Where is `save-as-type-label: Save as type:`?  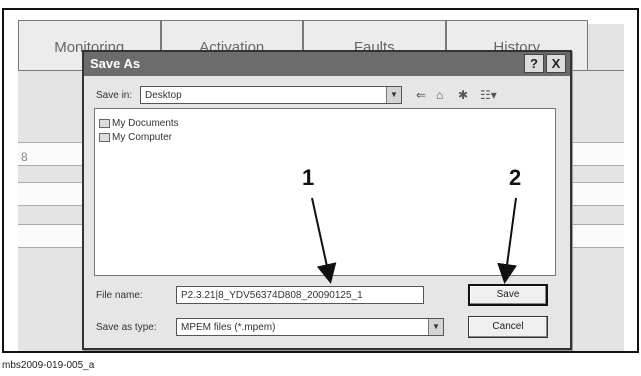
save-as-type-label: Save as type: is located at coordinates (126, 327).